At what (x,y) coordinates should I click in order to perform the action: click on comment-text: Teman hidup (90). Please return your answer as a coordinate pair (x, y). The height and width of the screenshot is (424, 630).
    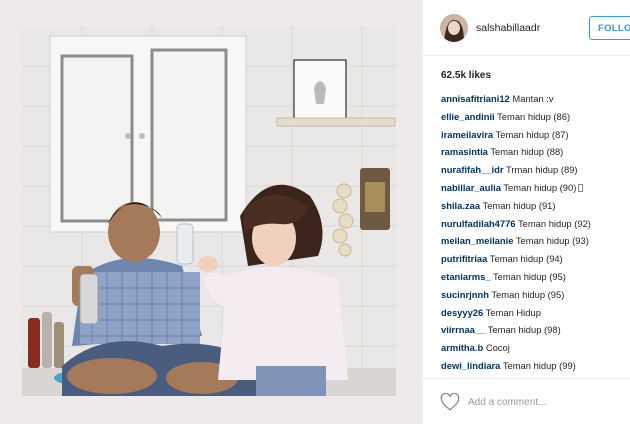
    Looking at the image, I should click on (540, 187).